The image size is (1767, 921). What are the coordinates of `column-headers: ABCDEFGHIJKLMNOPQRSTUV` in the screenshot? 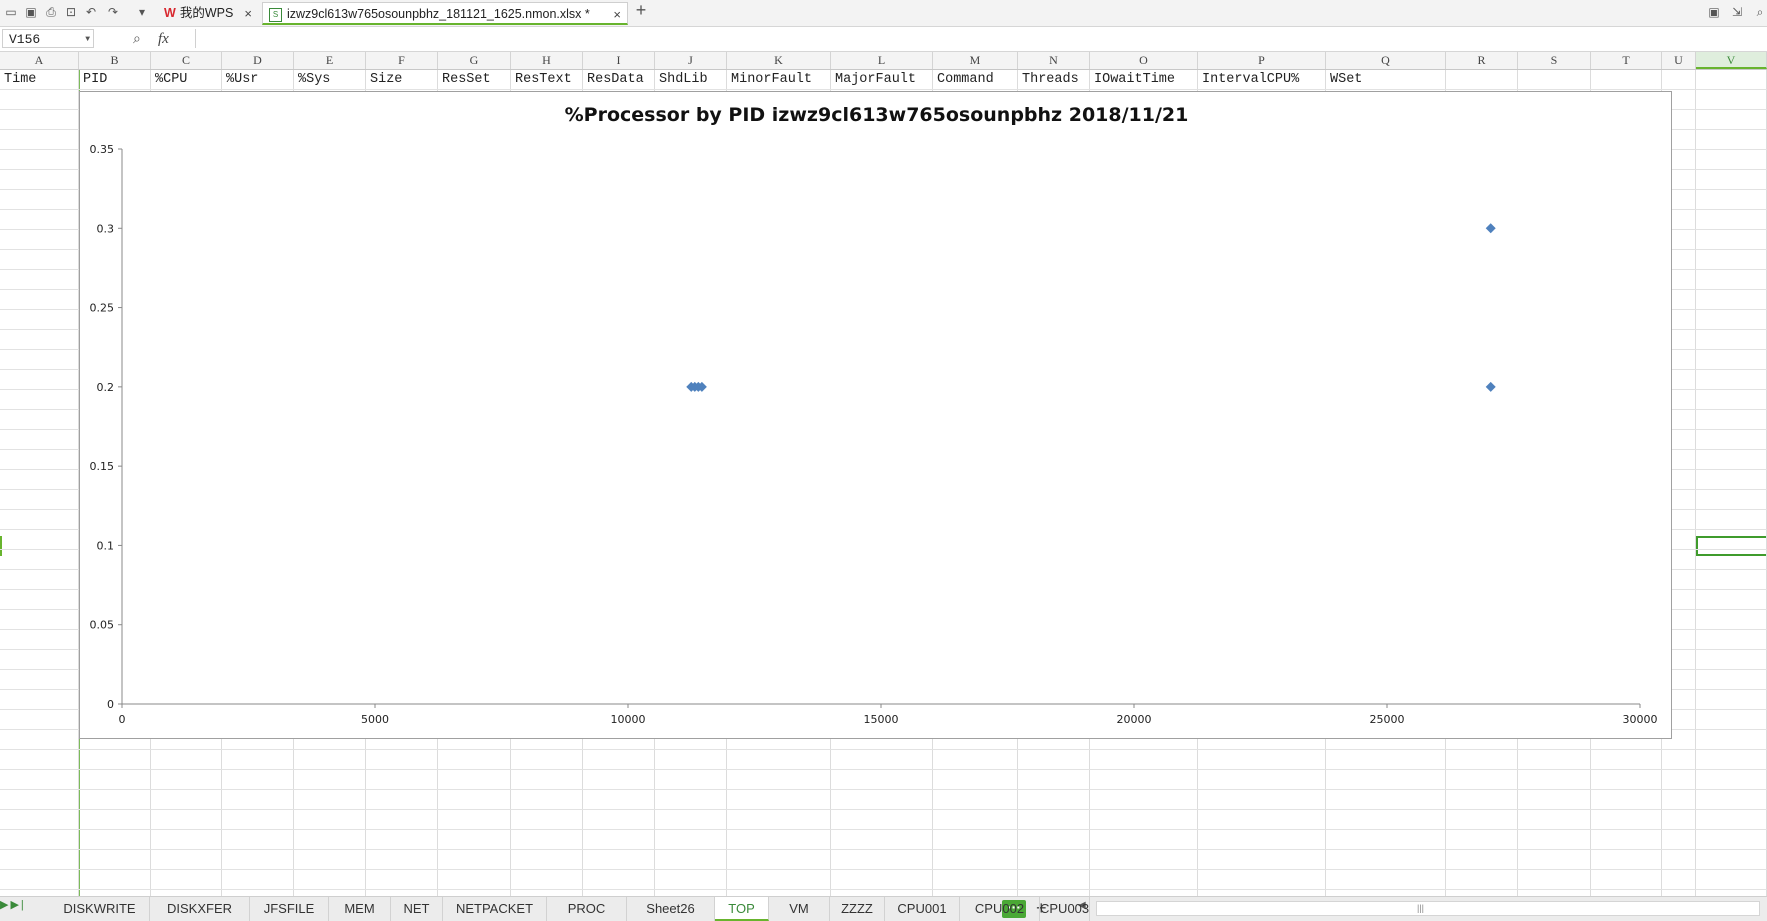 It's located at (883, 61).